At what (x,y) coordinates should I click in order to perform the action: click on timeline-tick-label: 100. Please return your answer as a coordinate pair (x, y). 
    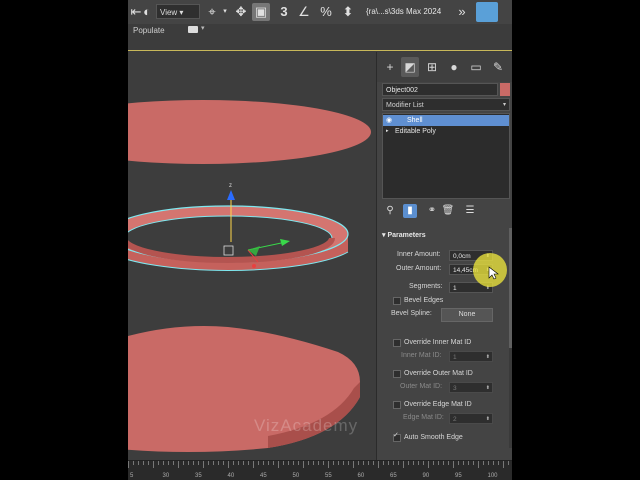
    Looking at the image, I should click on (492, 476).